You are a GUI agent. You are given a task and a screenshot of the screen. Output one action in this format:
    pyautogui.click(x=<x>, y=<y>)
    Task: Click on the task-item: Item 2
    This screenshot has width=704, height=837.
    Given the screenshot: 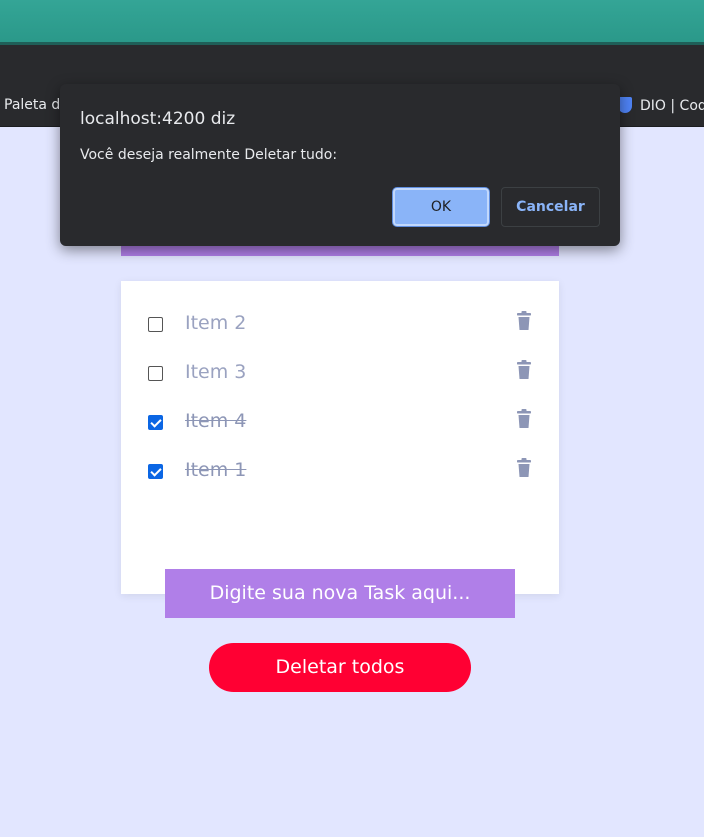 What is the action you would take?
    pyautogui.click(x=340, y=324)
    